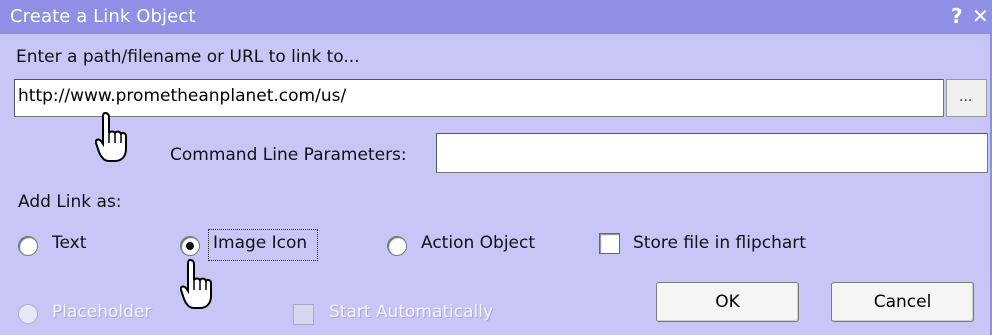 This screenshot has height=335, width=992. I want to click on help-icon: ?, so click(957, 16).